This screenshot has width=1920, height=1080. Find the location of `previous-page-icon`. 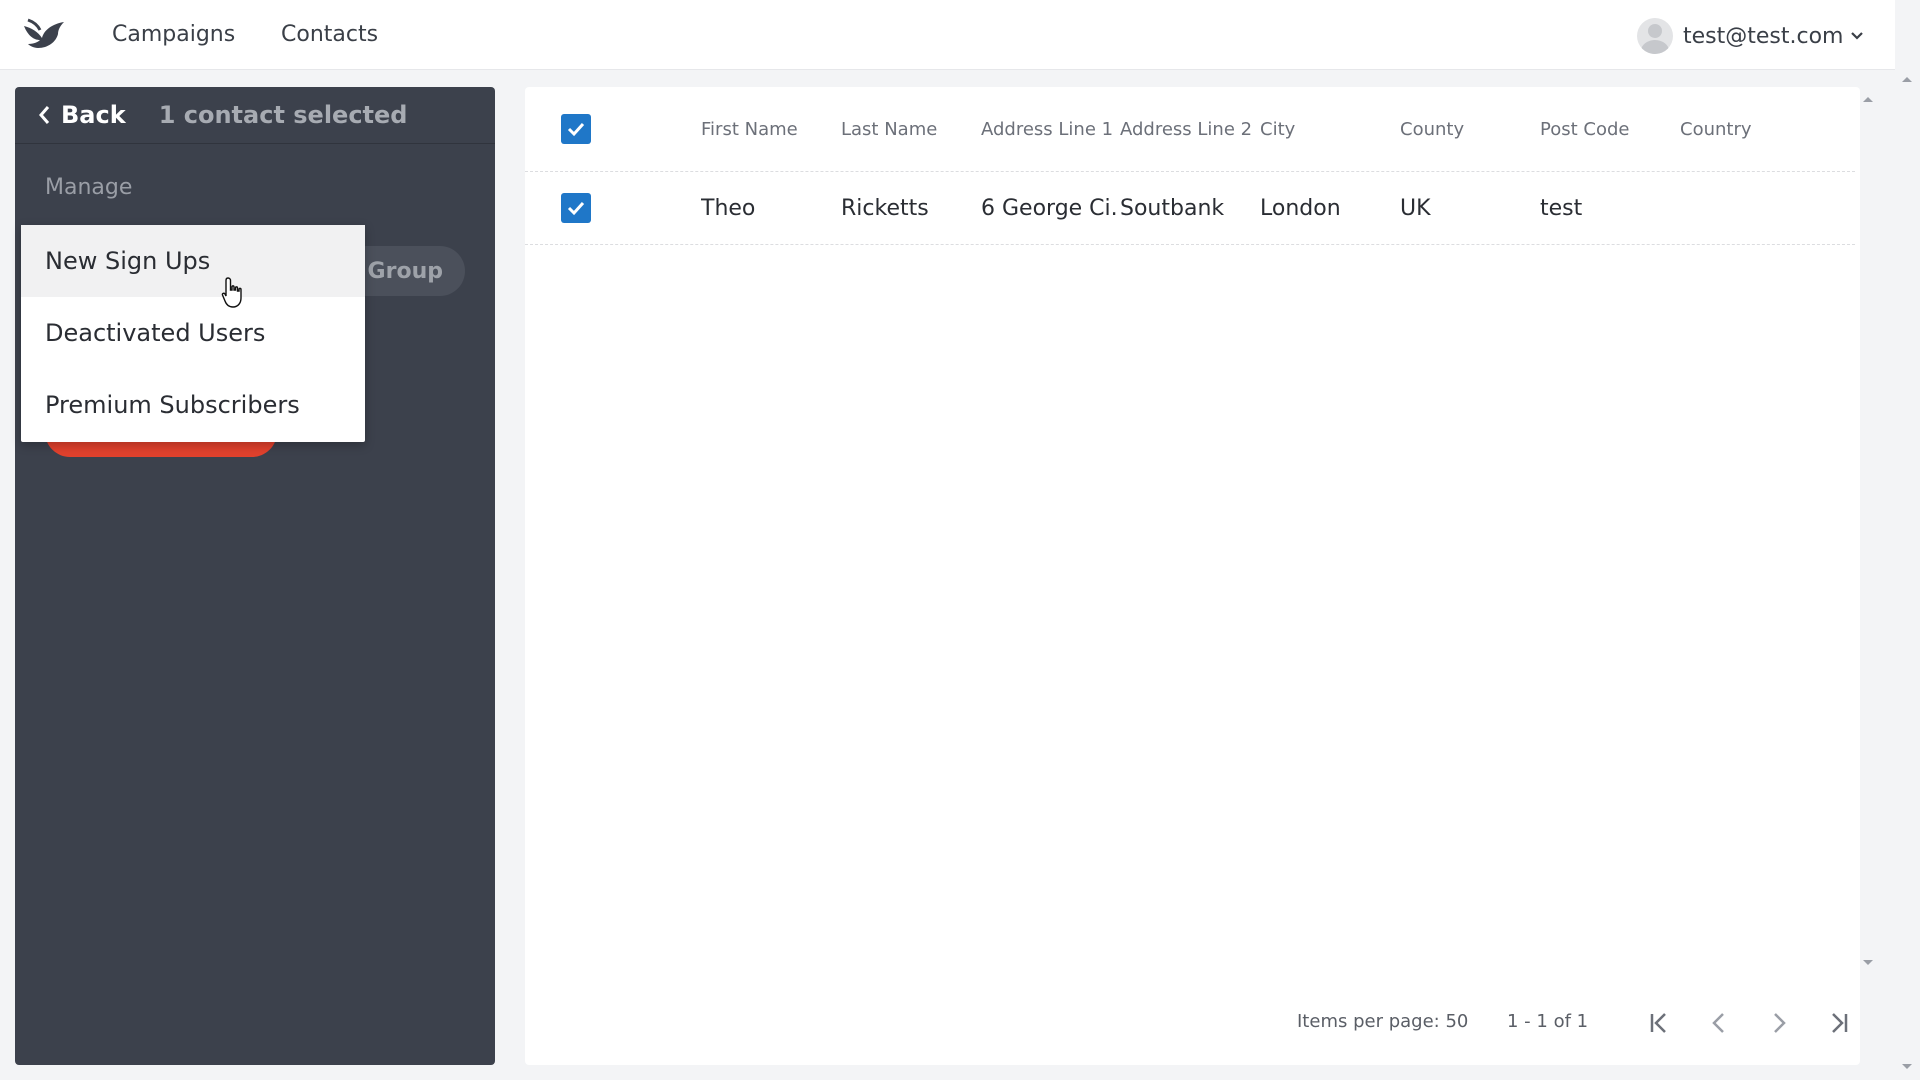

previous-page-icon is located at coordinates (1719, 1023).